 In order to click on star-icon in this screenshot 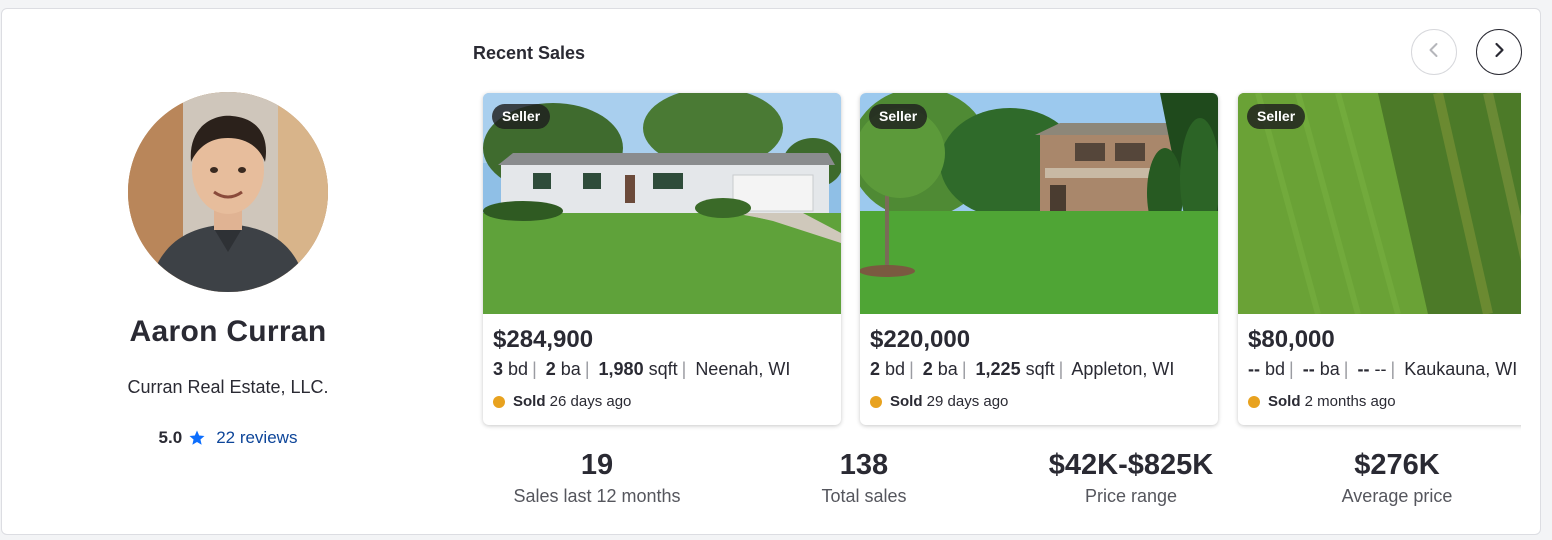, I will do `click(197, 438)`.